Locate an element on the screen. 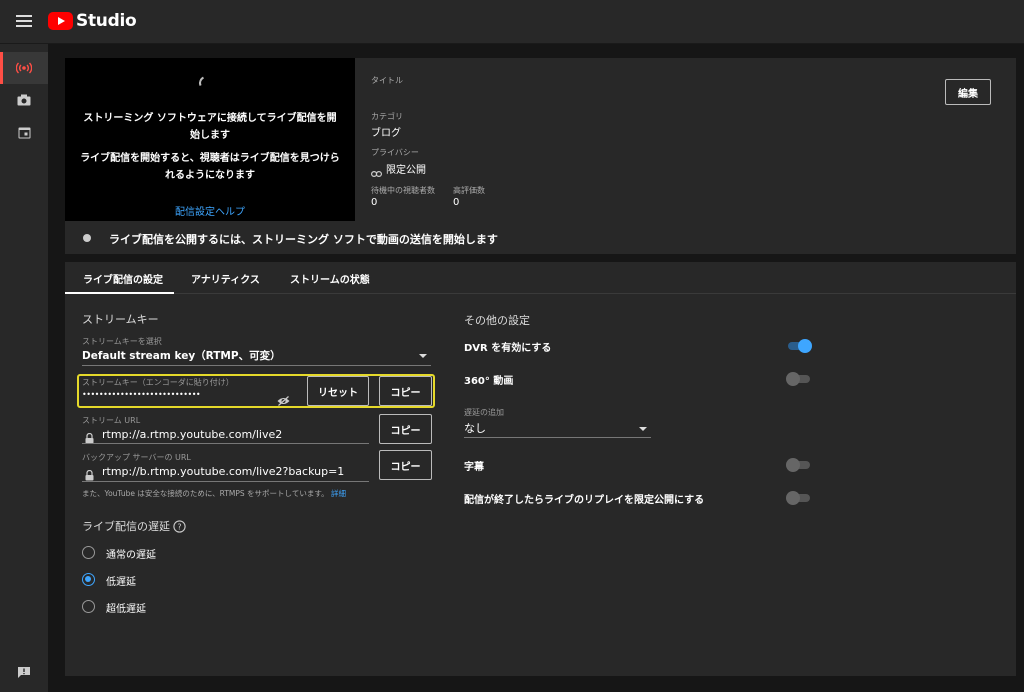  other-settings-title: その他の設定 is located at coordinates (497, 320).